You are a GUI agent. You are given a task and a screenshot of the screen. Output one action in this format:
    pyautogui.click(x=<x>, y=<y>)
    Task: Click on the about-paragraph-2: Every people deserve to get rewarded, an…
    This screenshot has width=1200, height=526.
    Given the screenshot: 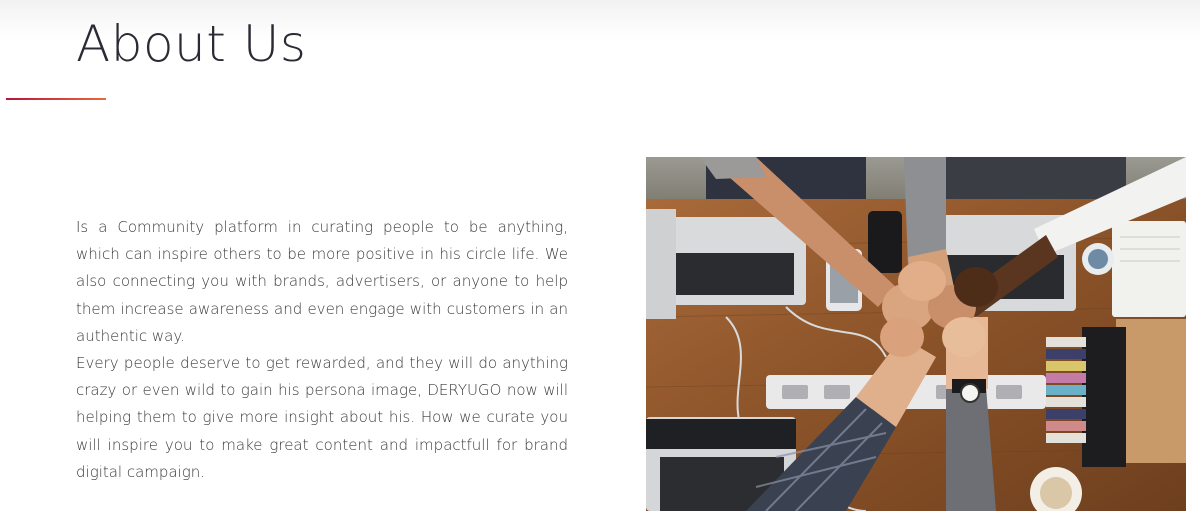 What is the action you would take?
    pyautogui.click(x=322, y=417)
    